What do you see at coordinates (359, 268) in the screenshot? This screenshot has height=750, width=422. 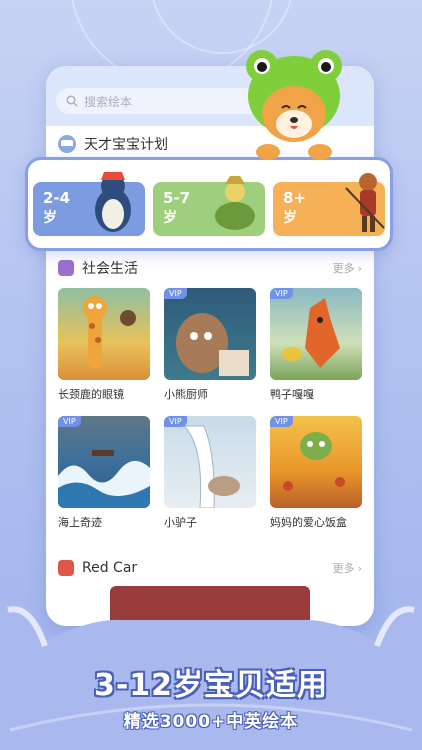 I see `chevron-right-icon: ›` at bounding box center [359, 268].